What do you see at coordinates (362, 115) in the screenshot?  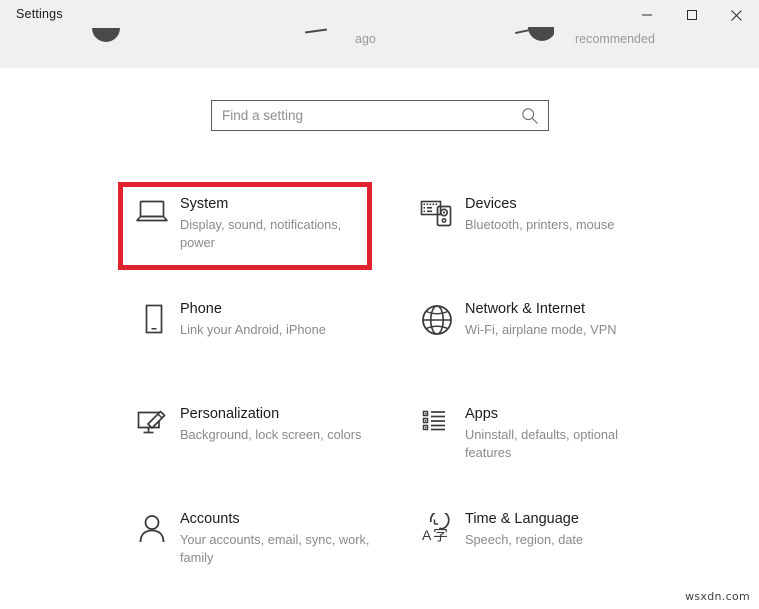 I see `search-input` at bounding box center [362, 115].